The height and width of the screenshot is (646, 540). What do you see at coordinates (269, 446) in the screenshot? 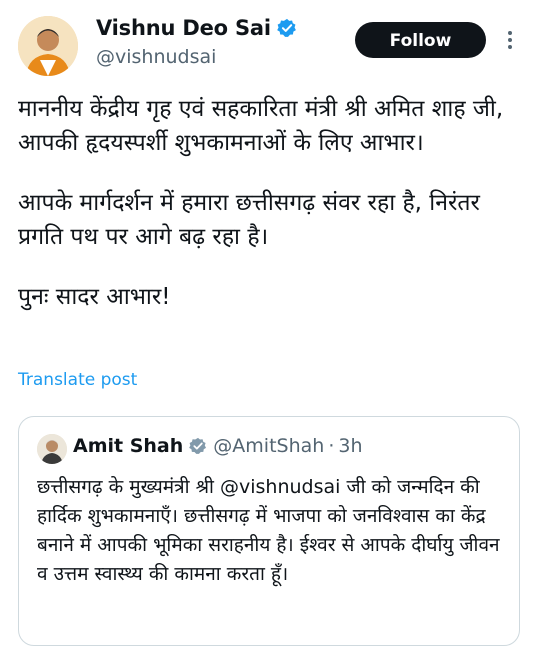
I see `quote-author-handle: @AmitShah` at bounding box center [269, 446].